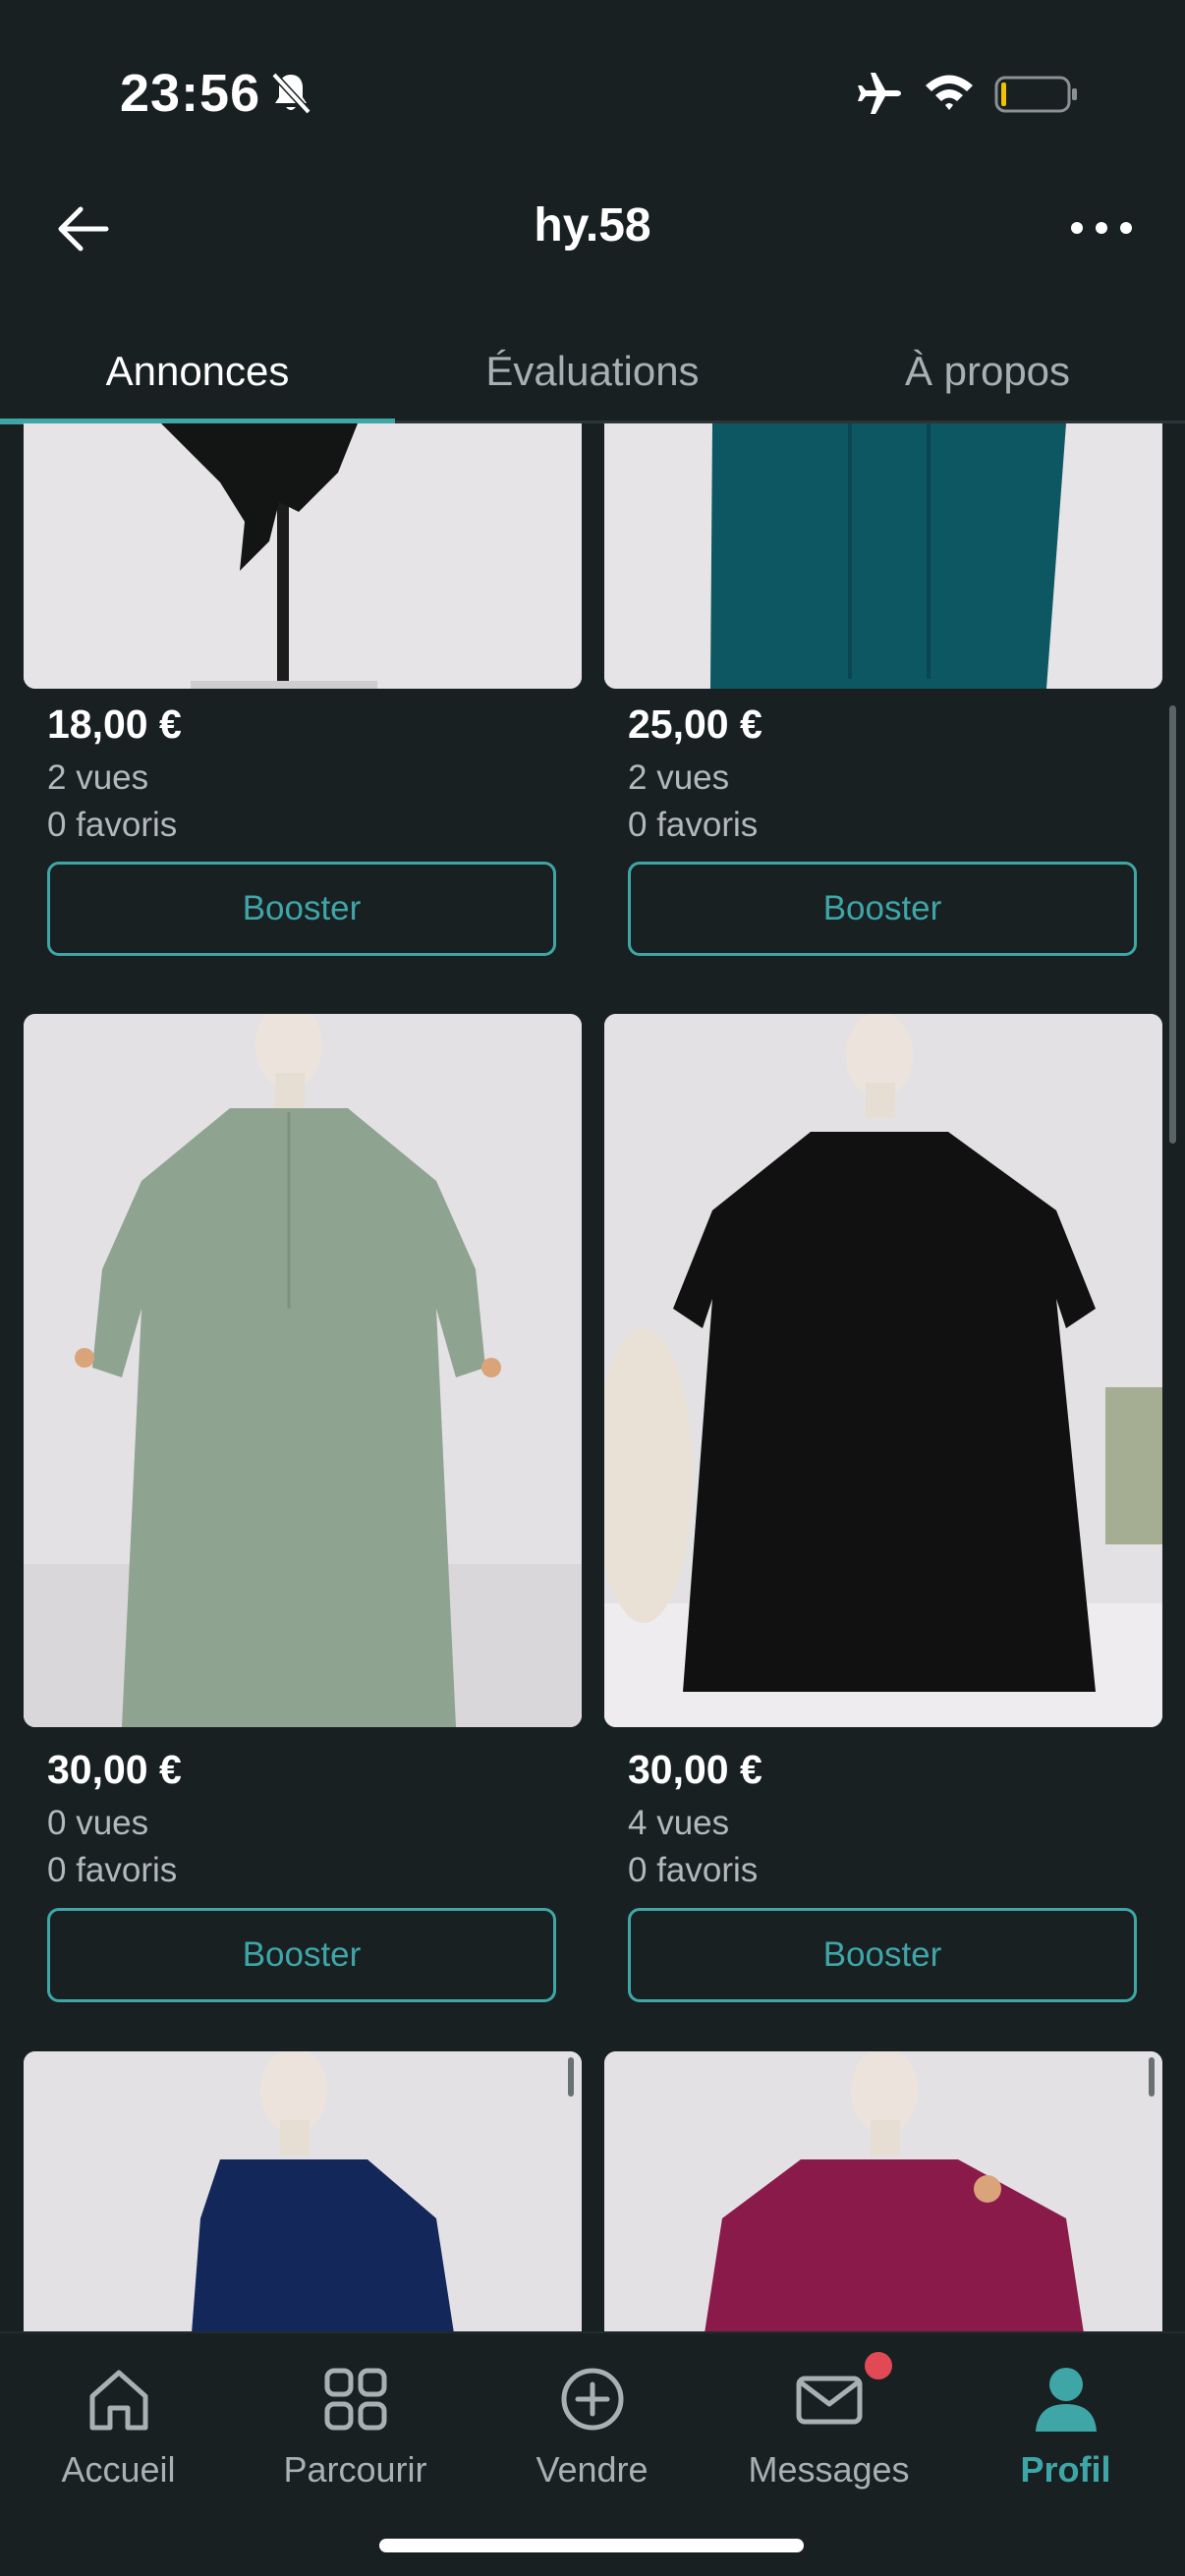 Image resolution: width=1185 pixels, height=2576 pixels. What do you see at coordinates (829, 2469) in the screenshot?
I see `nav-label: Messages` at bounding box center [829, 2469].